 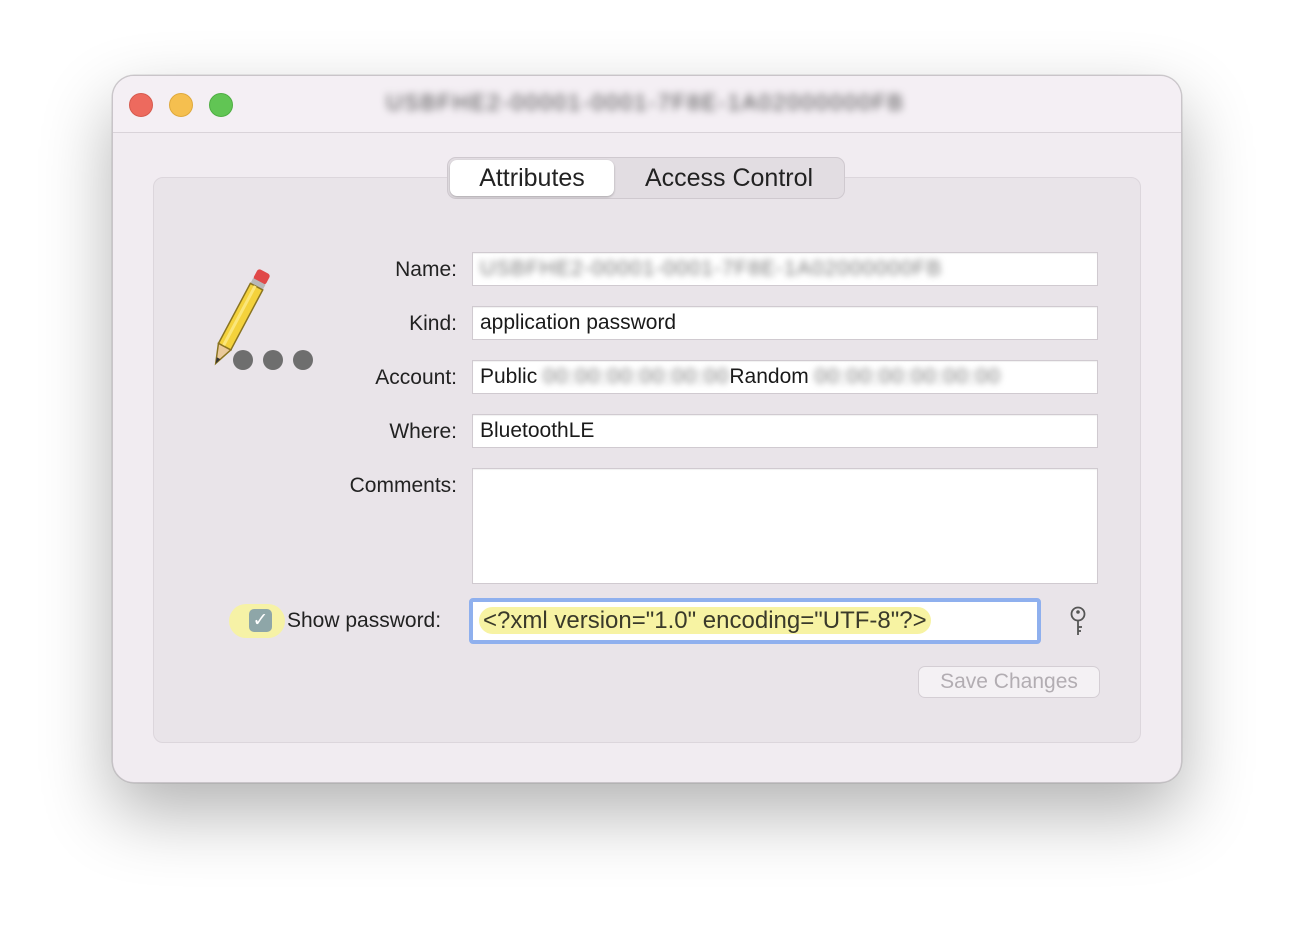 What do you see at coordinates (532, 178) in the screenshot?
I see `tab-attributes: Attributes` at bounding box center [532, 178].